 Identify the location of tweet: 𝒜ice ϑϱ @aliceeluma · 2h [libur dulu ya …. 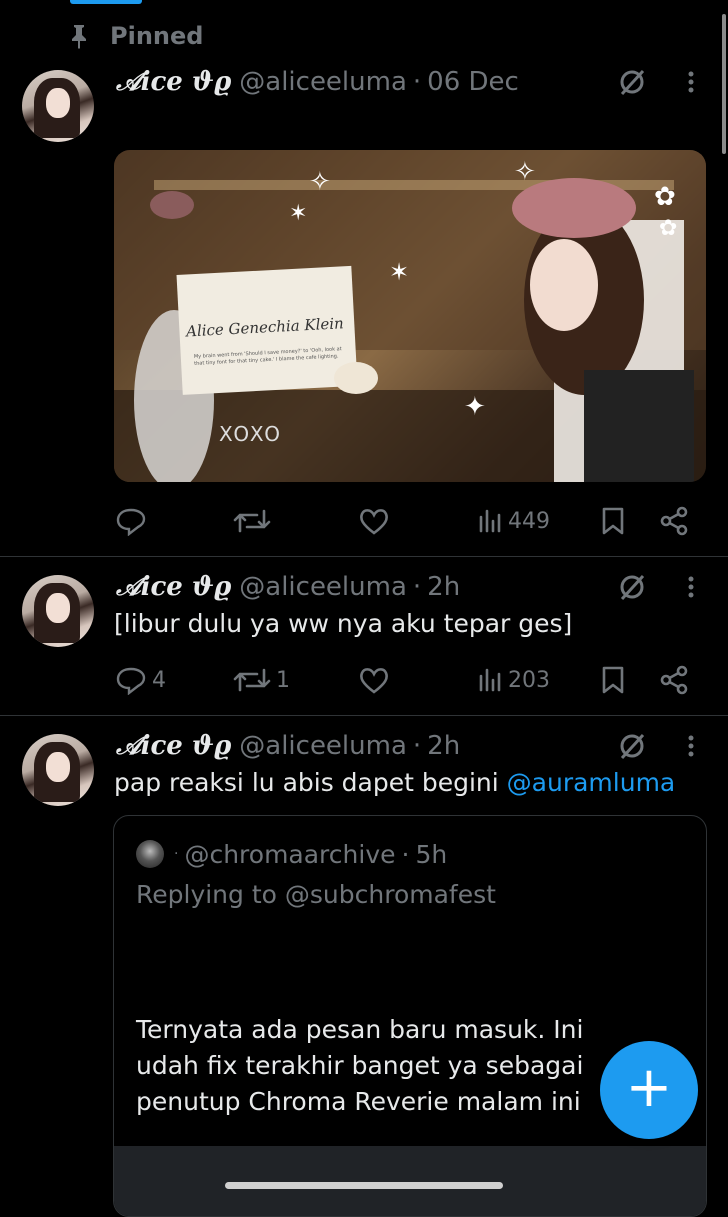
(364, 636).